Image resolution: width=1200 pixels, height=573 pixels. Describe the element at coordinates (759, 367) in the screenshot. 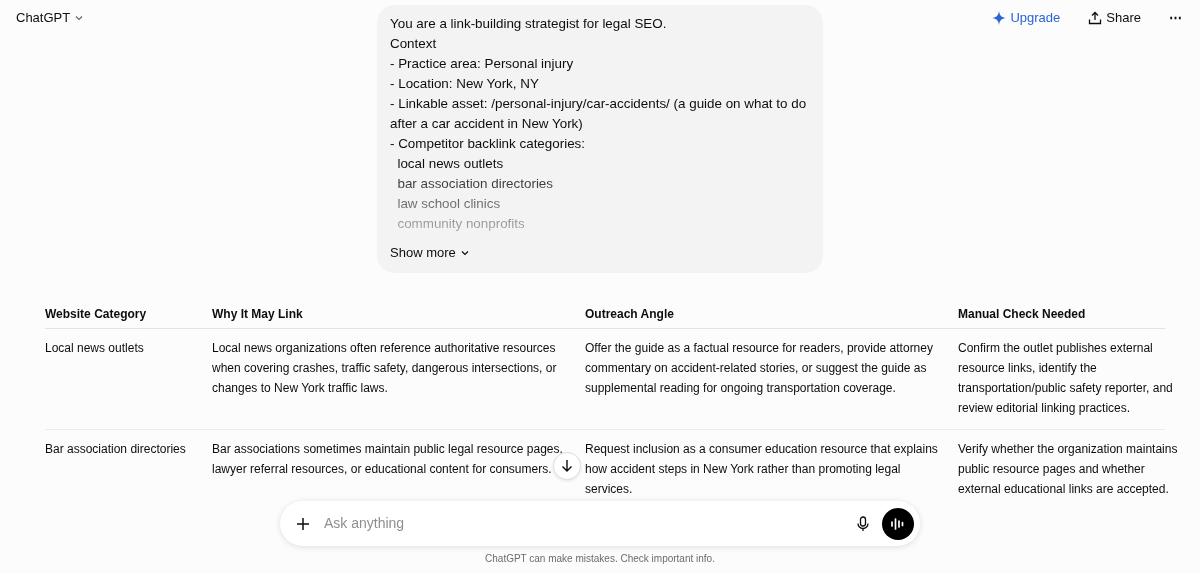

I see `table-cell: Offer the guide as a factual resource for readers, provide attorney commentary on accident-related stories, or suggest the guide as supplemental reading for ongoing transportation coverage.` at that location.